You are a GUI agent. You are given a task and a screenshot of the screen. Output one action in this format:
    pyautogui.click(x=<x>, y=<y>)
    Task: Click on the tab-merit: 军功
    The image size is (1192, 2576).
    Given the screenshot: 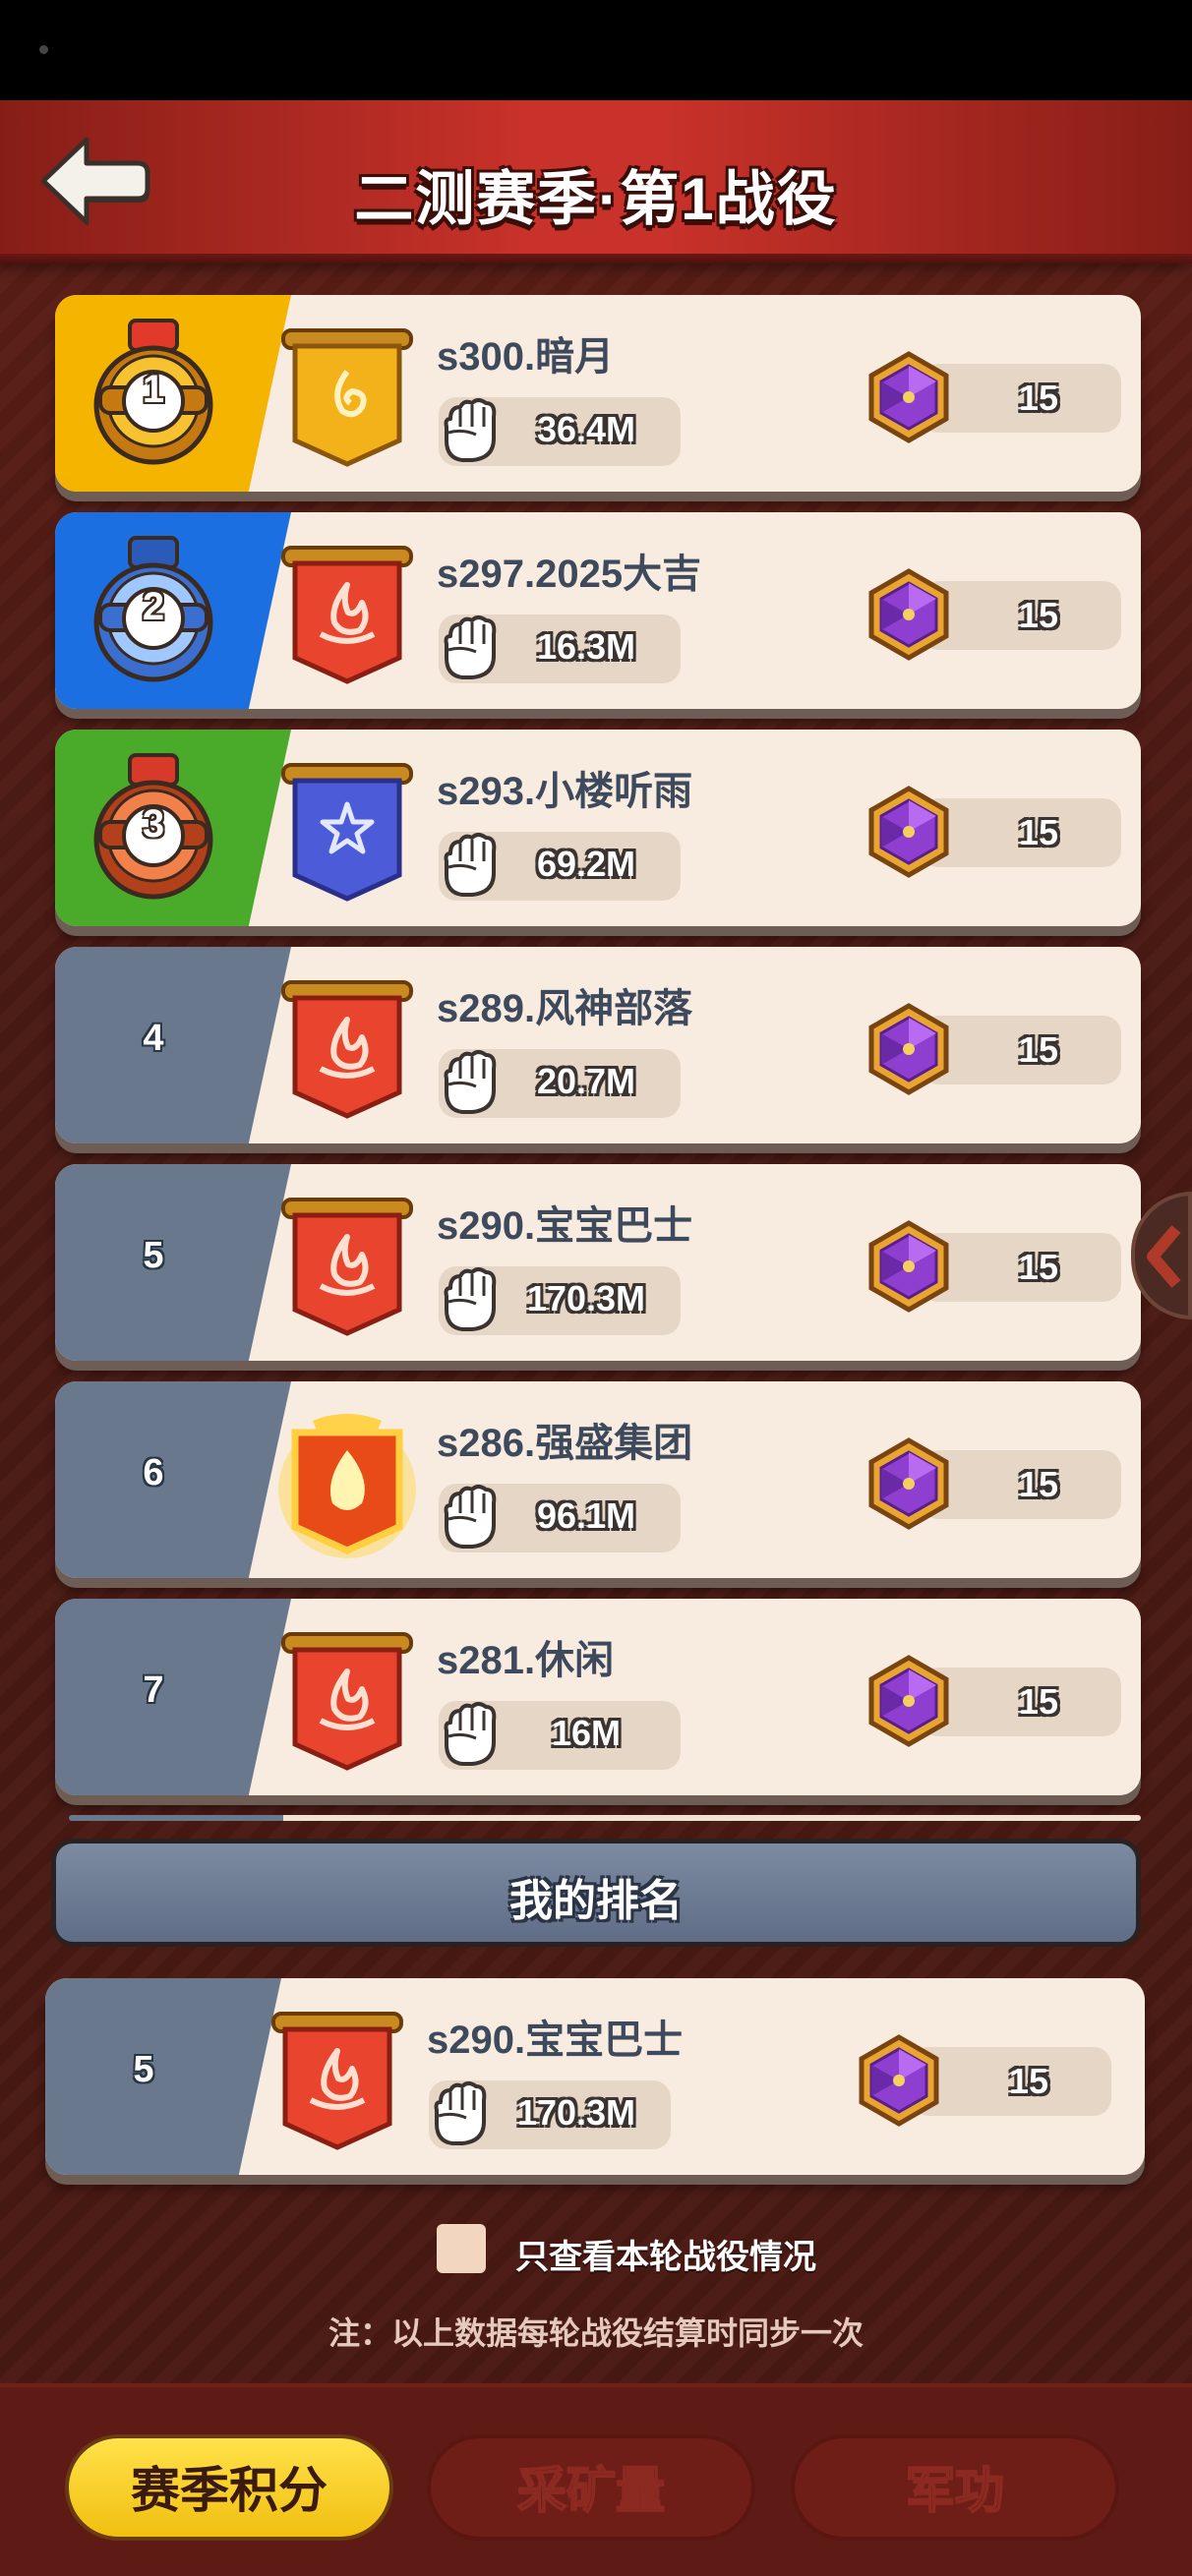 What is the action you would take?
    pyautogui.click(x=955, y=2487)
    